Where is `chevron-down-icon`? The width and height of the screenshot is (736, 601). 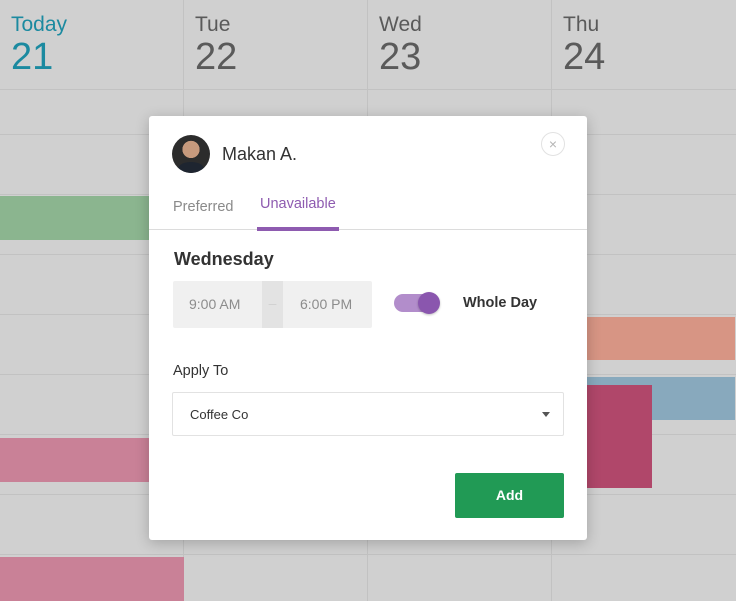 chevron-down-icon is located at coordinates (546, 414).